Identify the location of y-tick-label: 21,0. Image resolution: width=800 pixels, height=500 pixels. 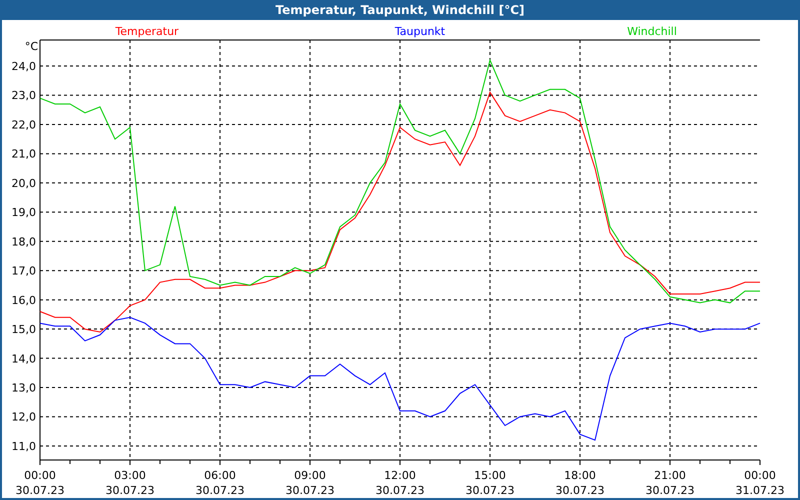
(24, 154).